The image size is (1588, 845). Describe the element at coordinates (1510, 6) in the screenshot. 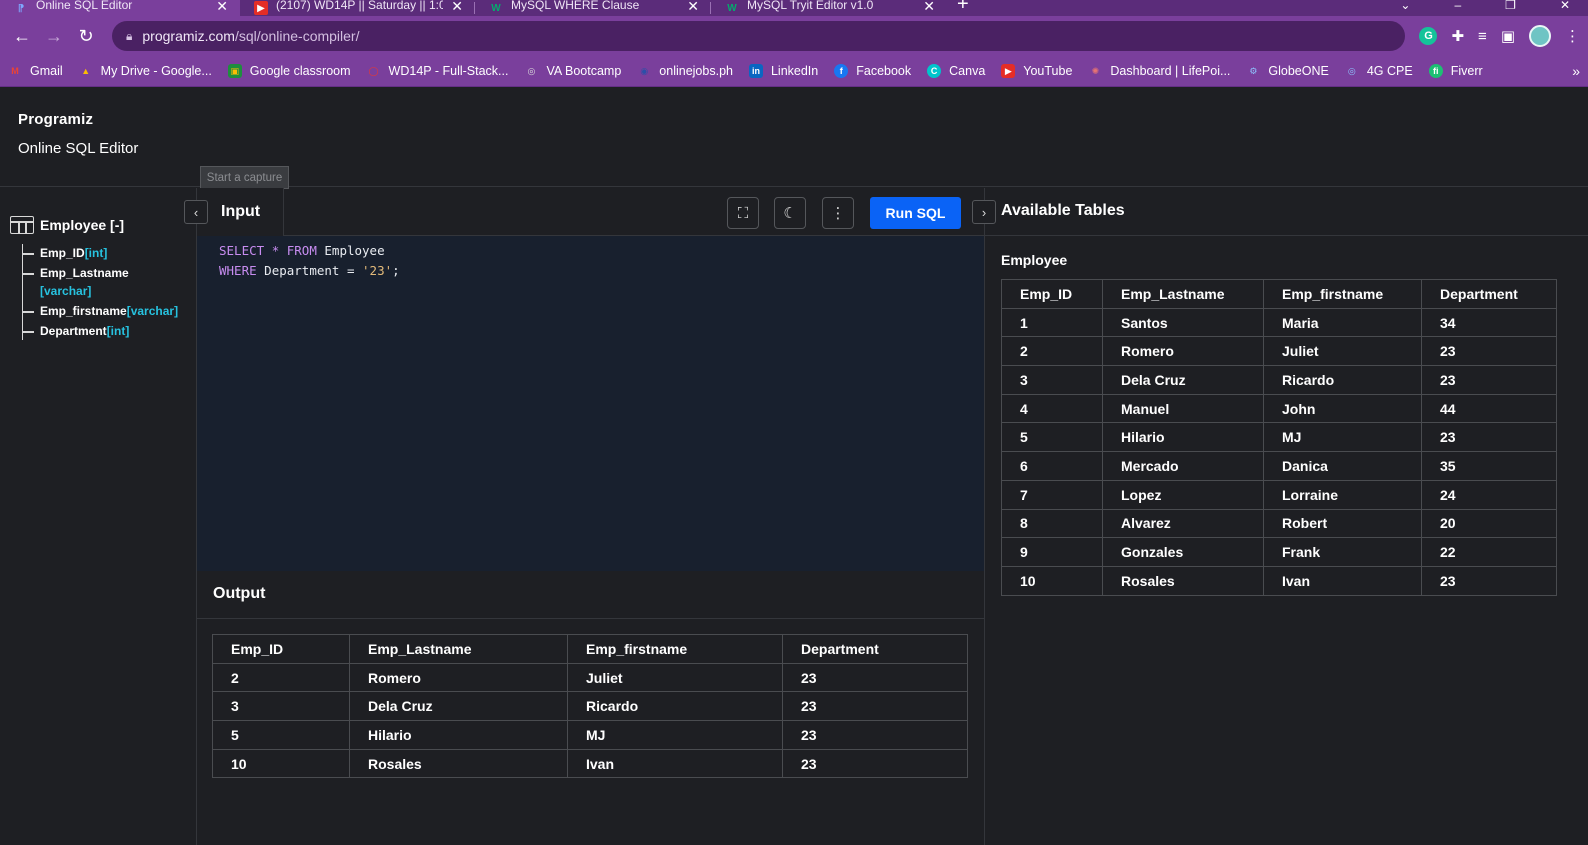

I see `restore-icon: ❐` at that location.